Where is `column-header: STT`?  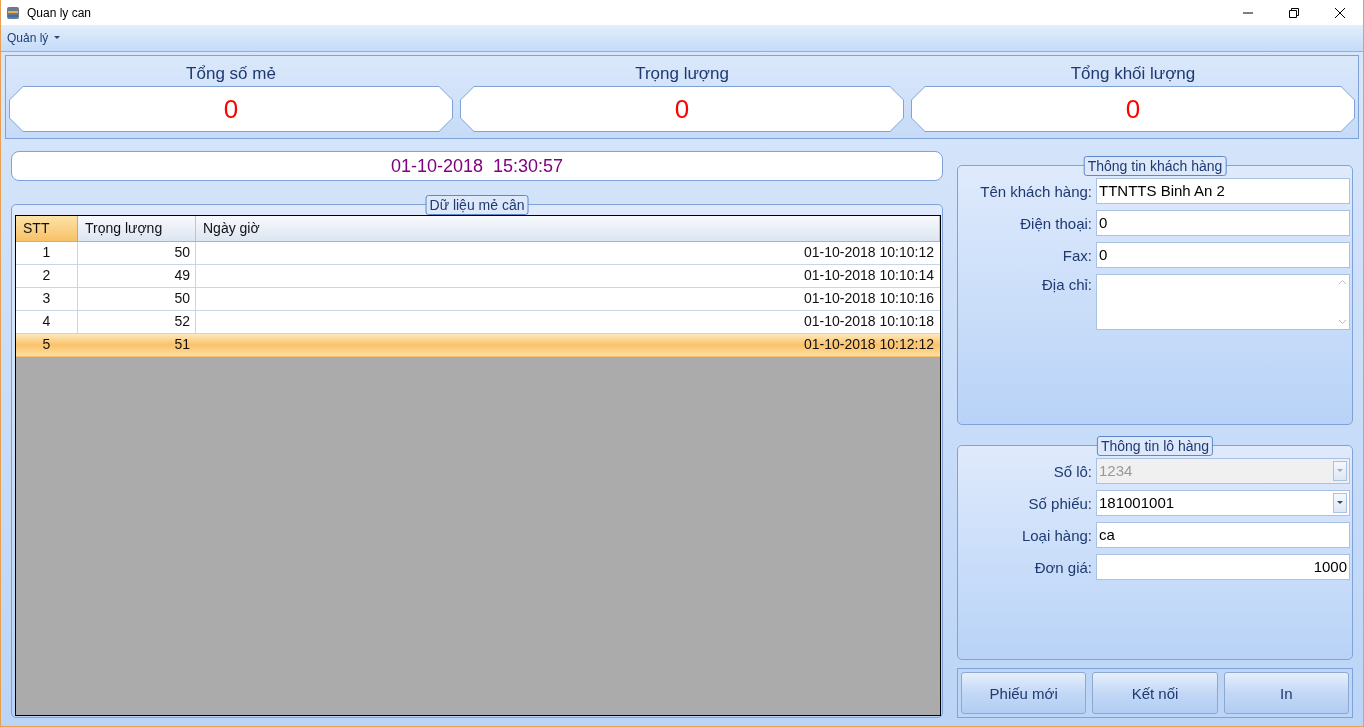
column-header: STT is located at coordinates (47, 228).